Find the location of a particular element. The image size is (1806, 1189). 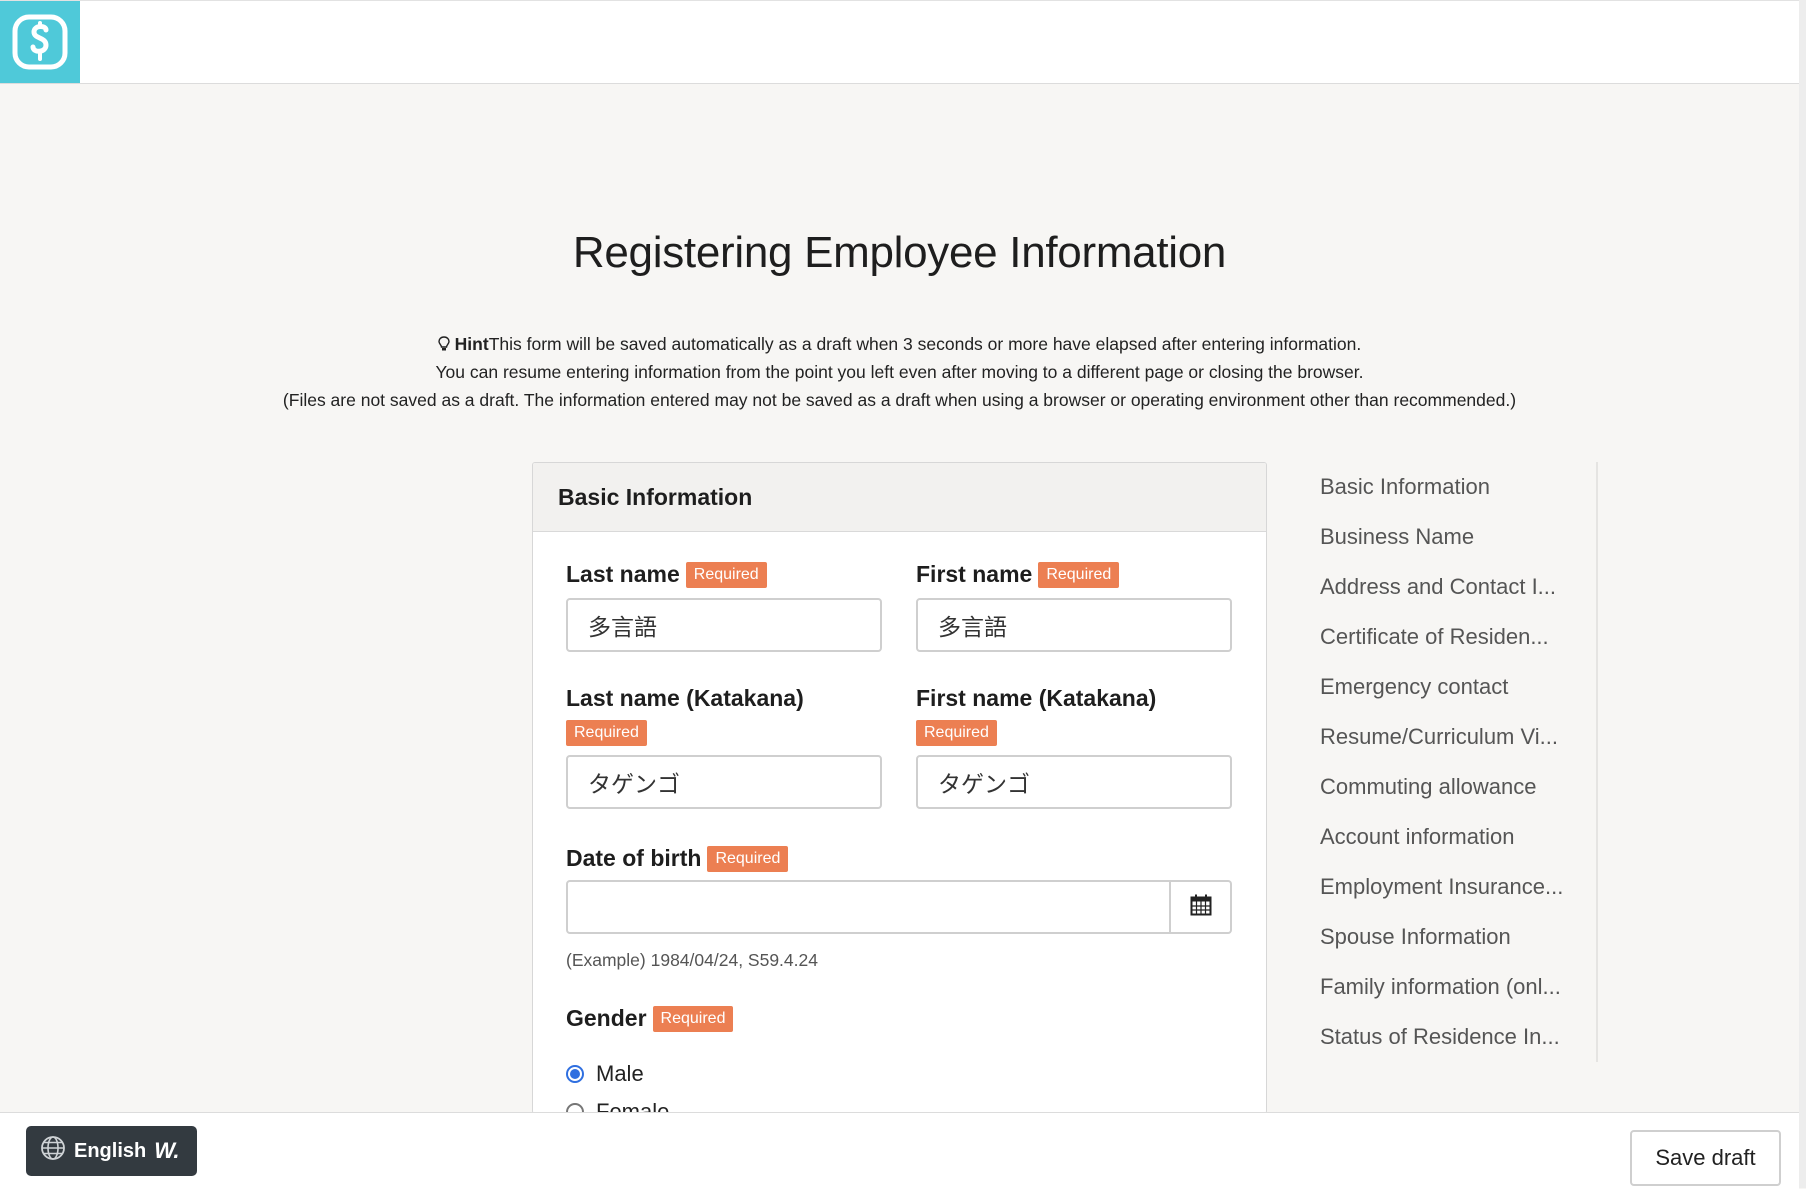

language-selector: English W. is located at coordinates (111, 1151).